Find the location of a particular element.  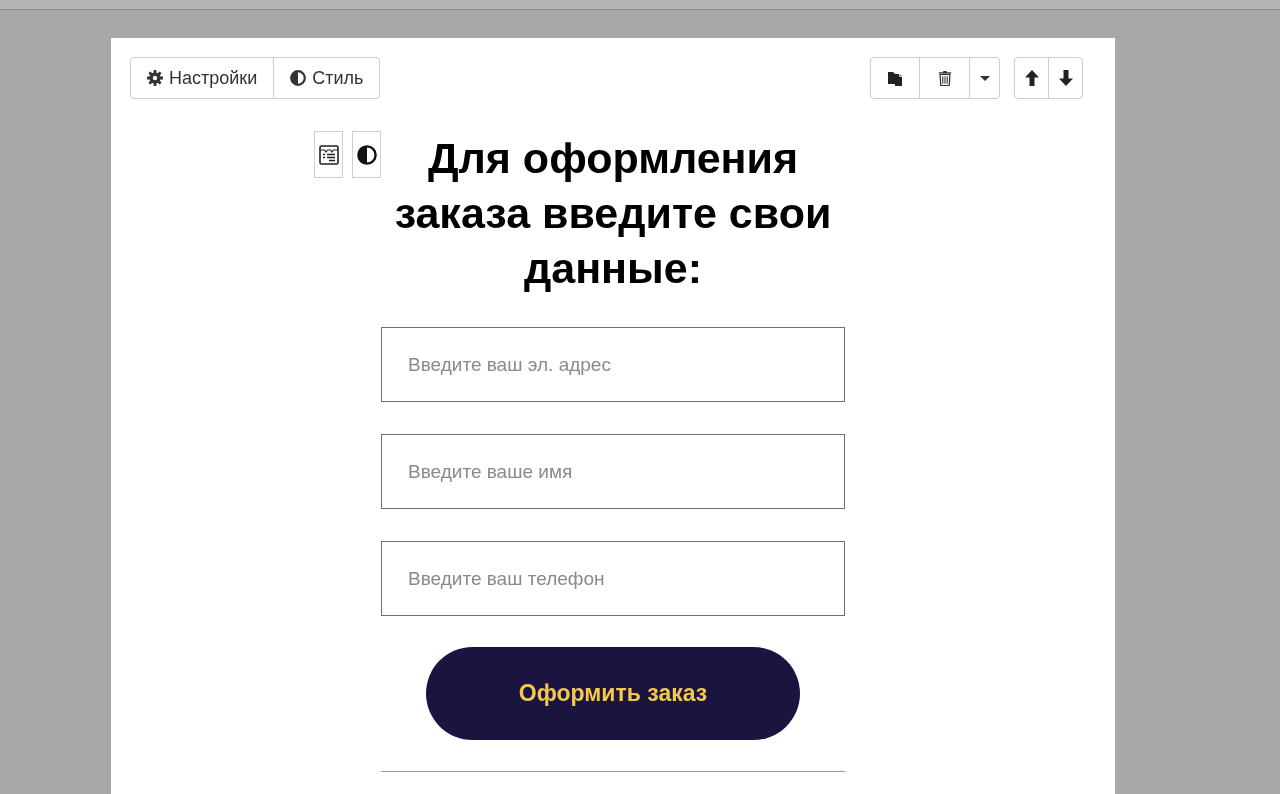

gear-icon is located at coordinates (155, 78).